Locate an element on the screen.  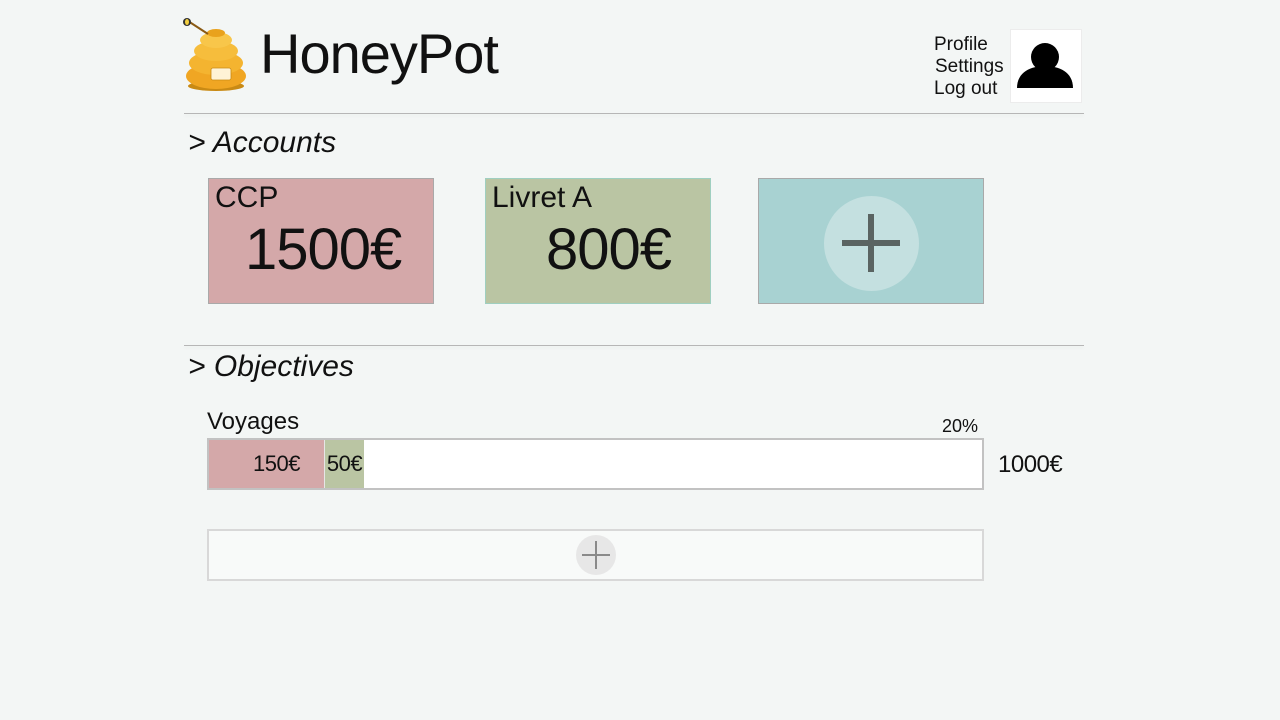
add-account-circle is located at coordinates (871, 243).